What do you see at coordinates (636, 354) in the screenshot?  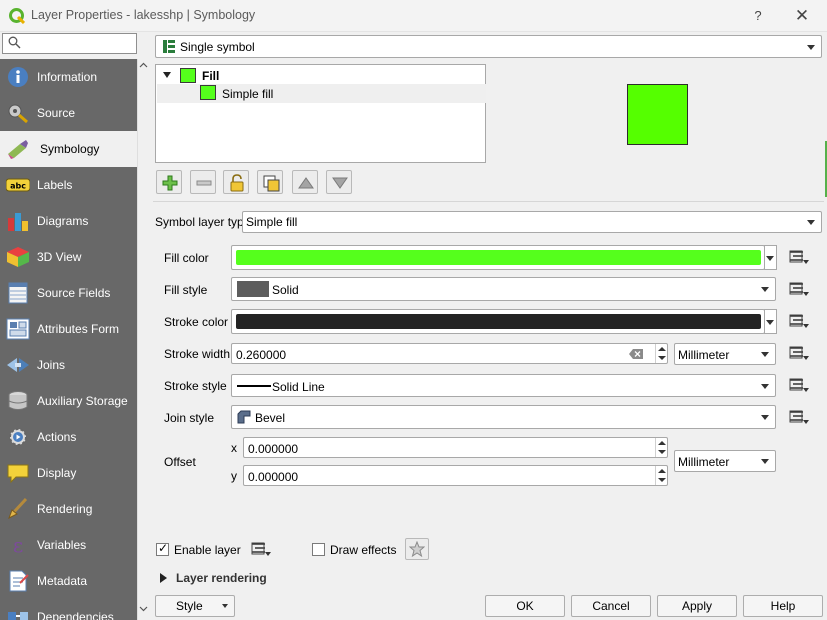 I see `clear-icon` at bounding box center [636, 354].